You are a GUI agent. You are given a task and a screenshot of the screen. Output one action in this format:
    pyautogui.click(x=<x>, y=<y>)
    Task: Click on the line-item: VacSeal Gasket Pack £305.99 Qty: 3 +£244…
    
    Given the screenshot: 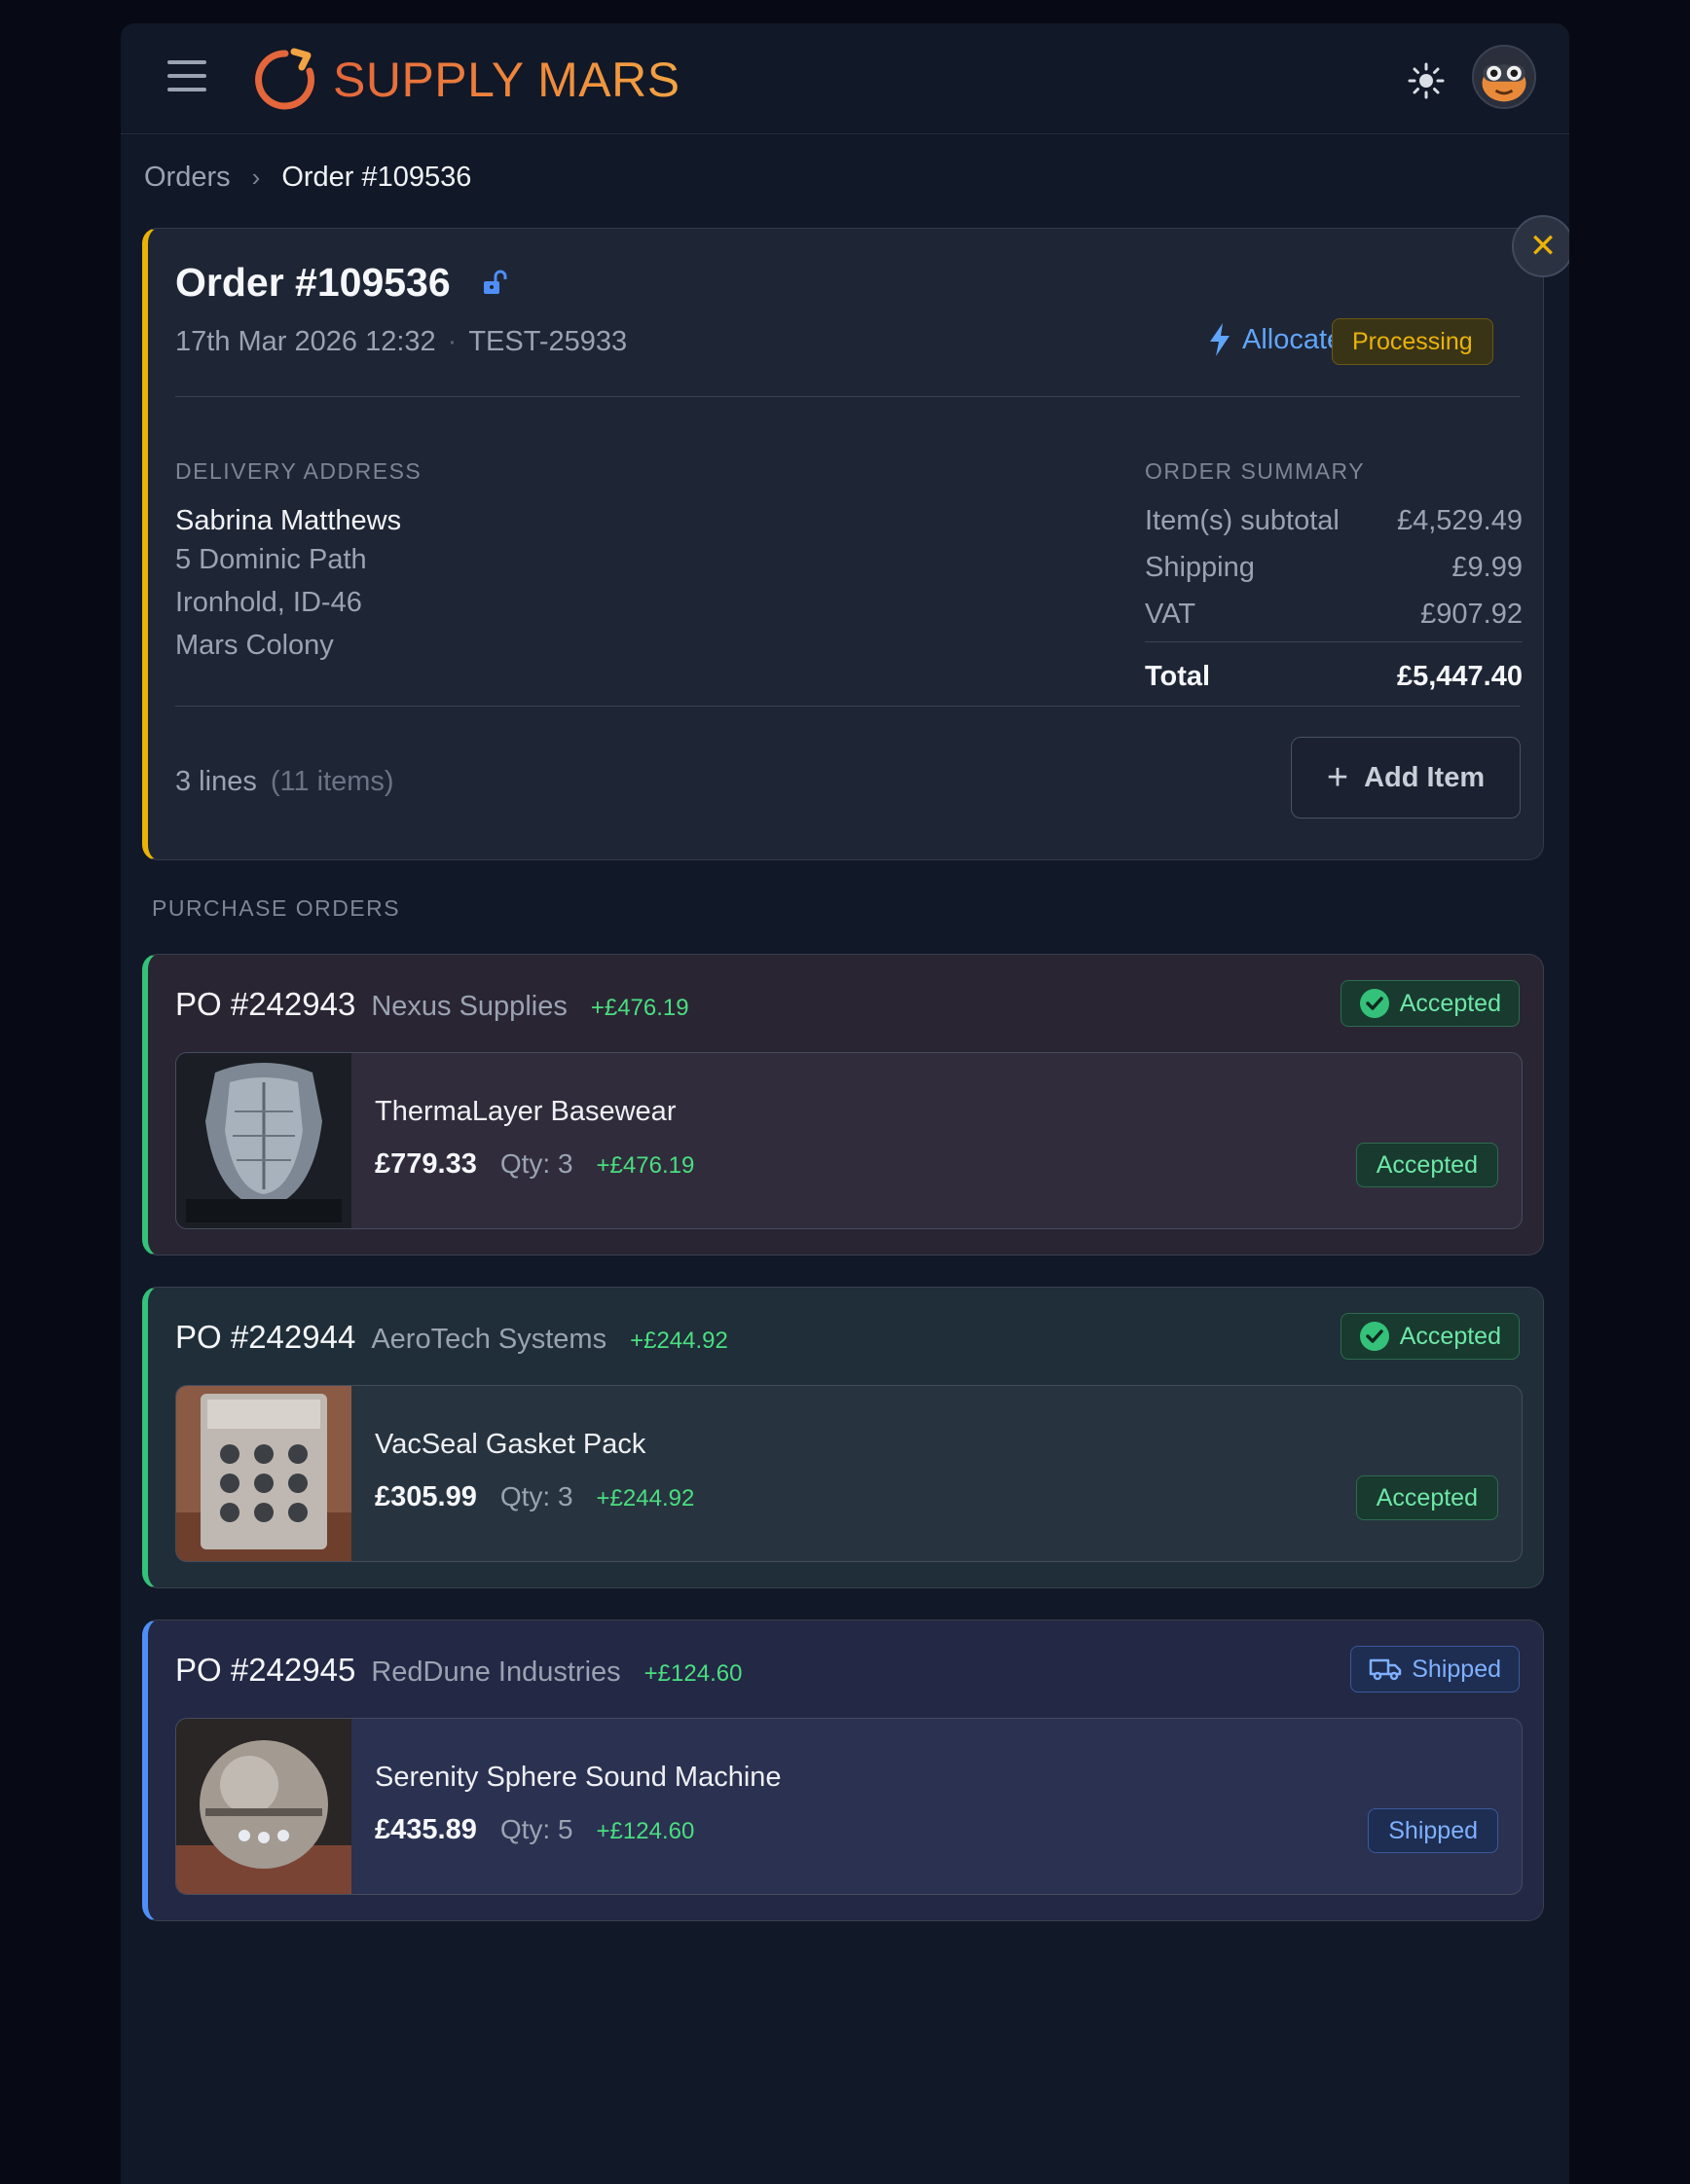 What is the action you would take?
    pyautogui.click(x=849, y=1473)
    